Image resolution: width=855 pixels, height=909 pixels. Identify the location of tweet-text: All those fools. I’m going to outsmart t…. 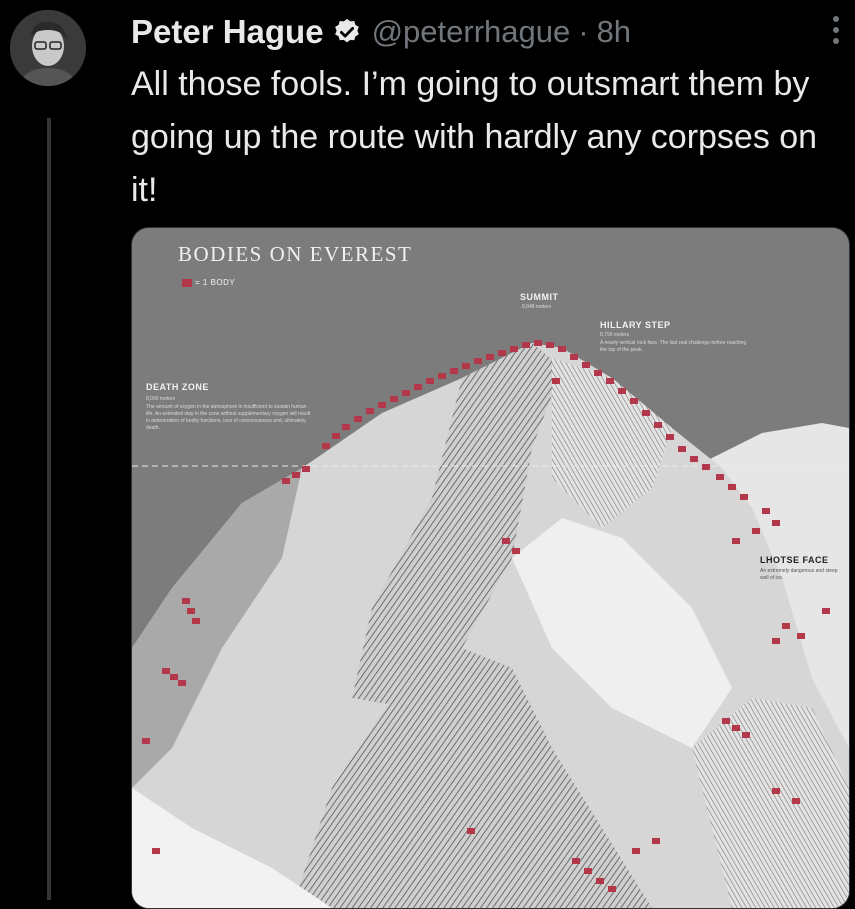
(479, 137).